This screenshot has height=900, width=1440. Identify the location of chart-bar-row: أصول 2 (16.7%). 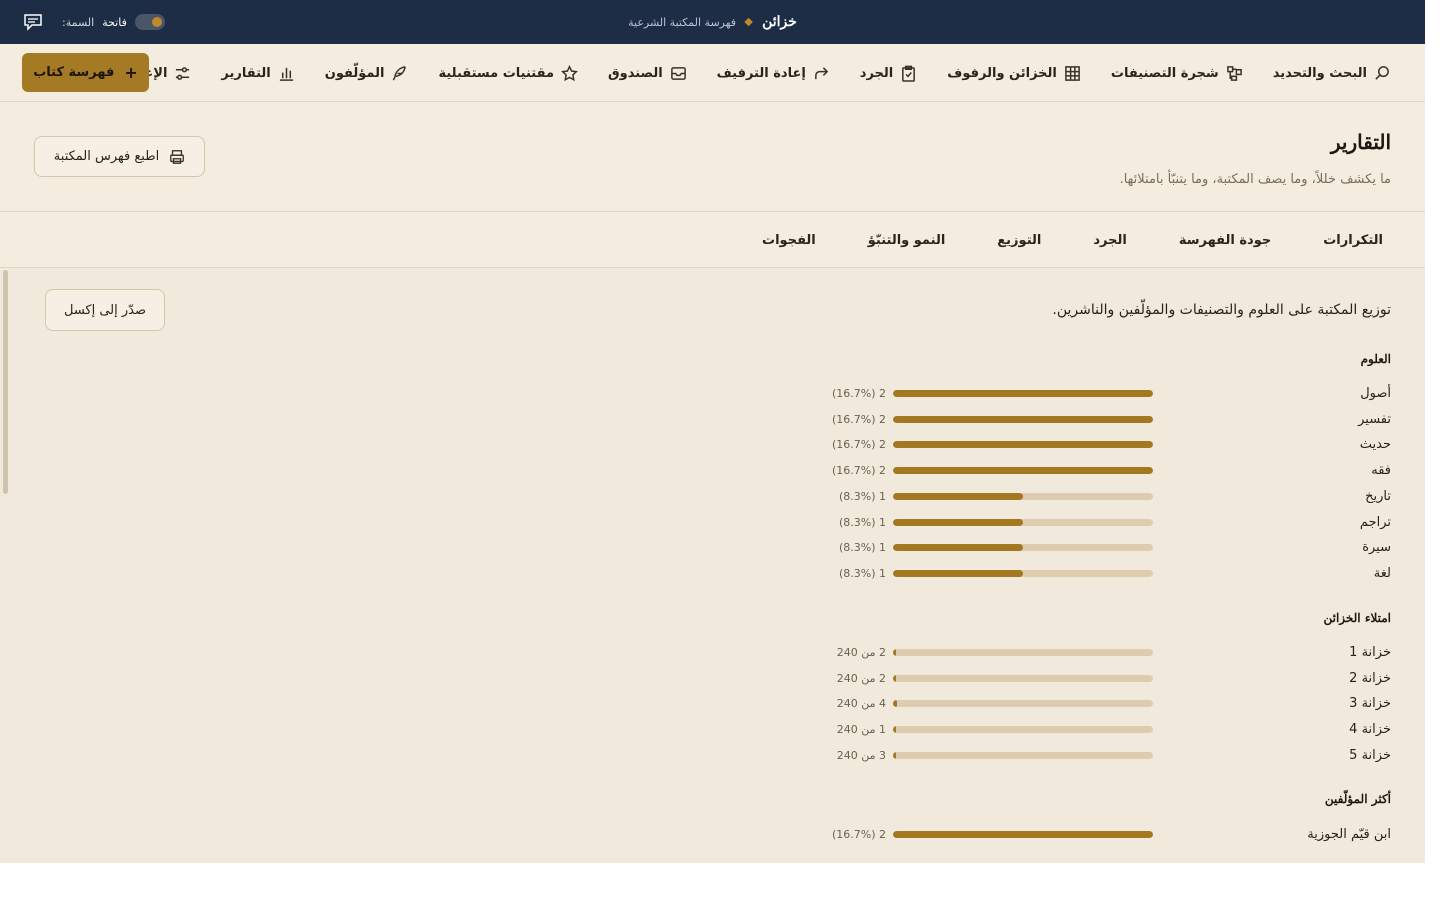
(1111, 394).